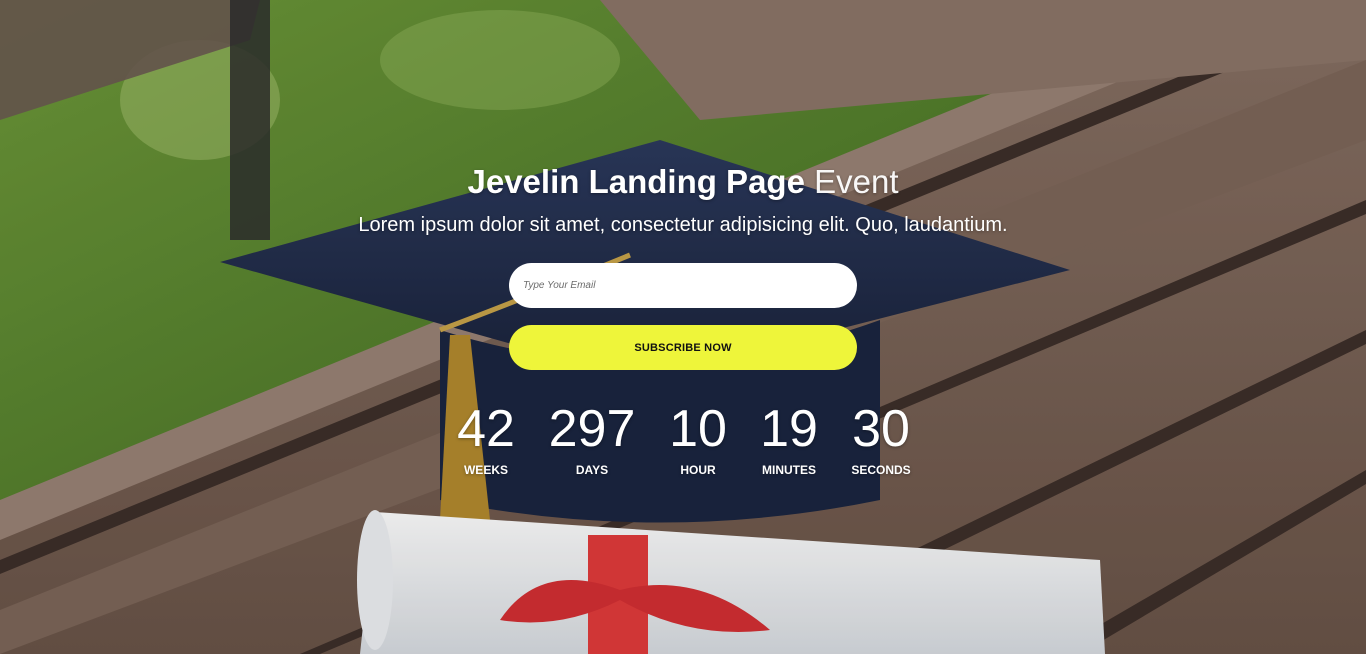 The width and height of the screenshot is (1366, 654). I want to click on countdown-weeks: 42 WEEKS, so click(486, 438).